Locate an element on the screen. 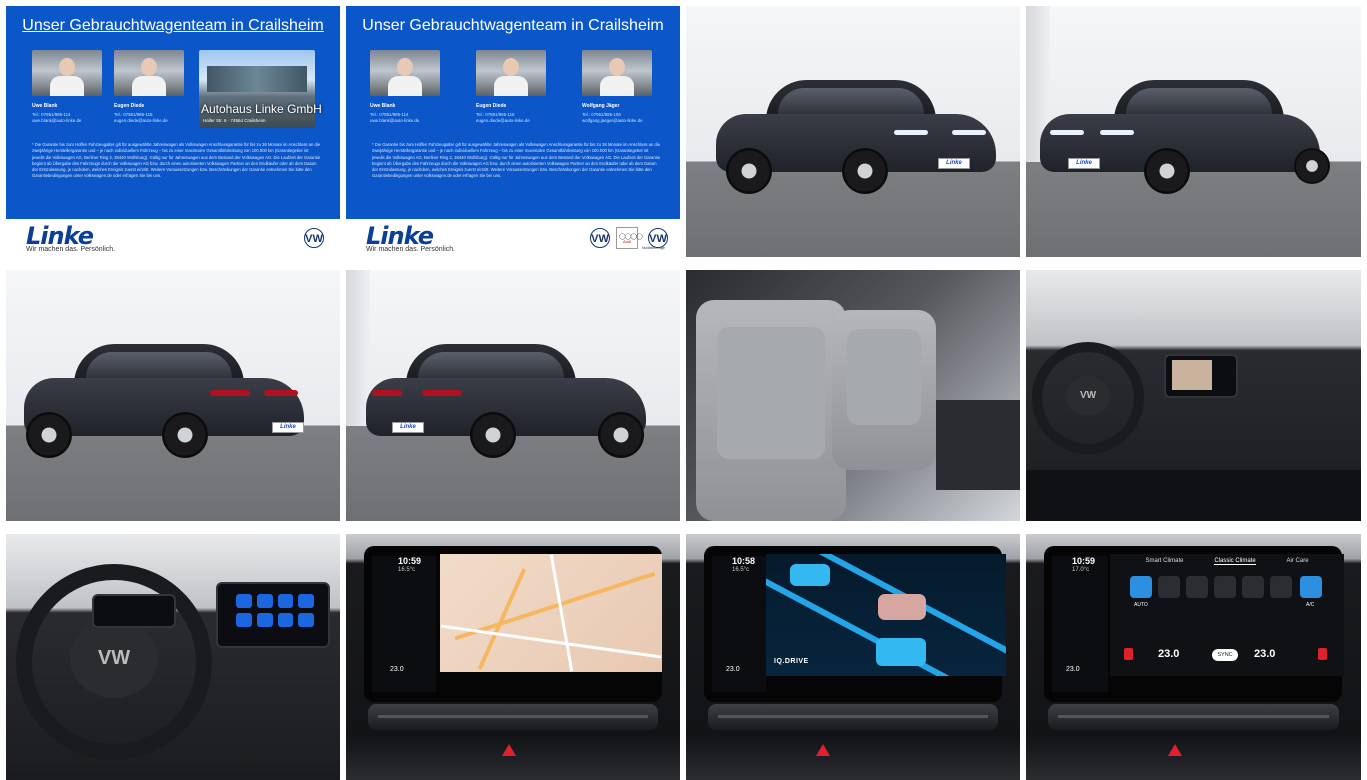 This screenshot has height=780, width=1367. gallery-thumb-cockpit-apps: VW is located at coordinates (173, 657).